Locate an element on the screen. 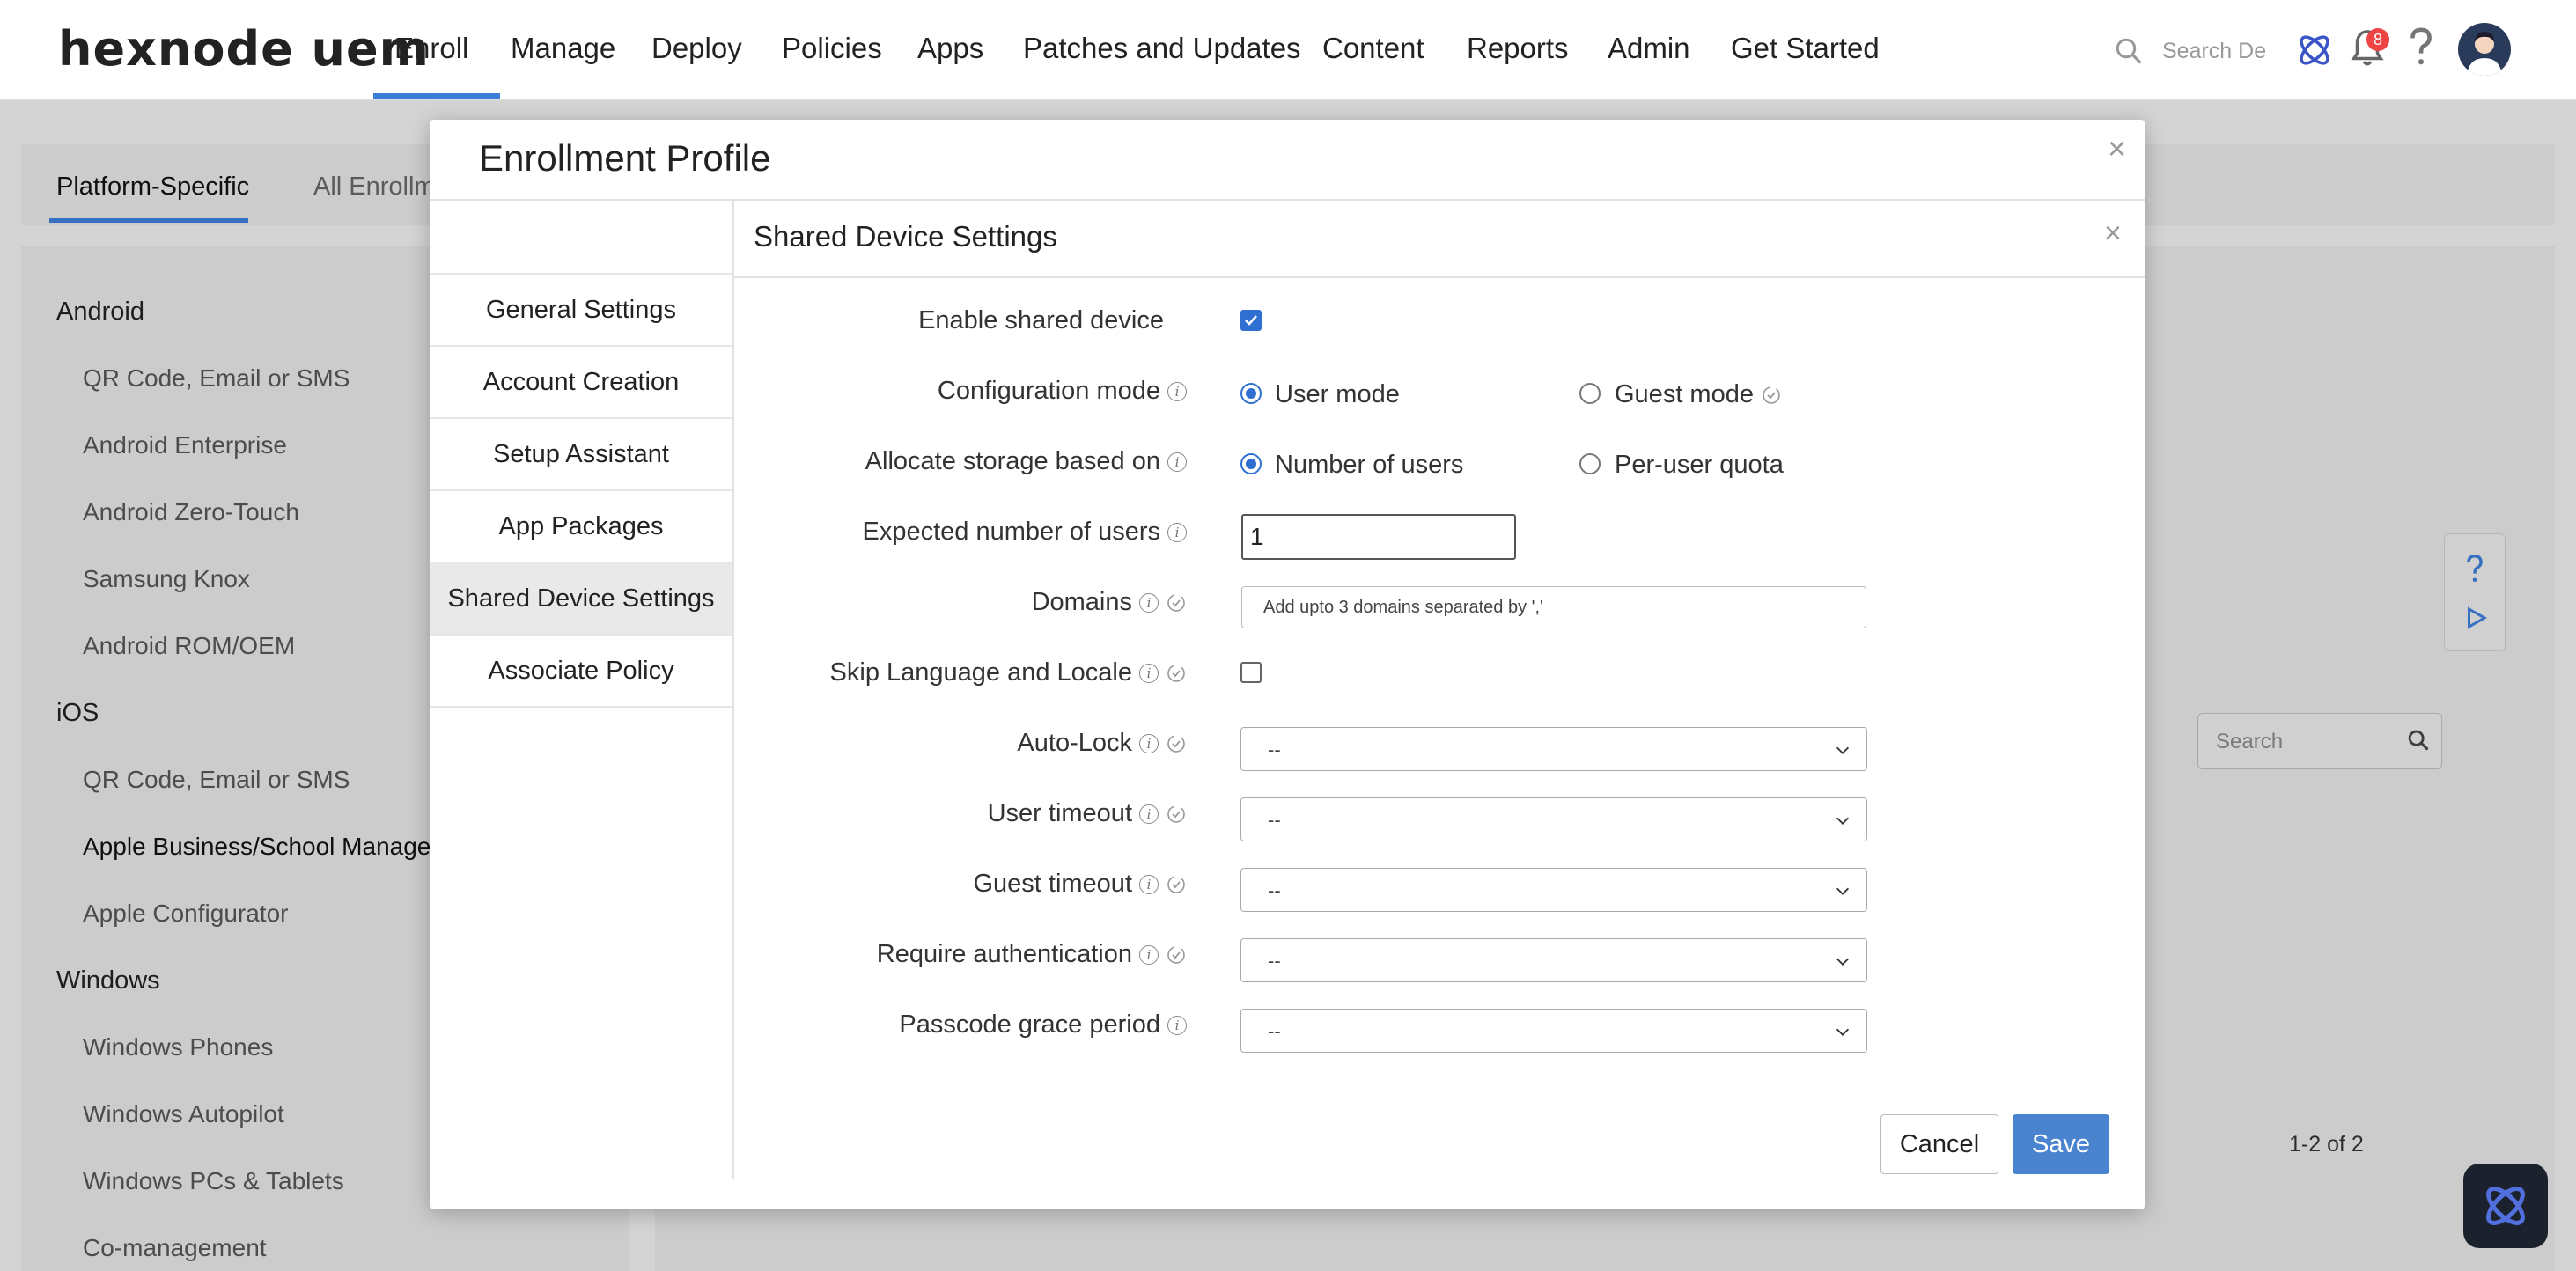  nav-apps: Apps is located at coordinates (950, 49).